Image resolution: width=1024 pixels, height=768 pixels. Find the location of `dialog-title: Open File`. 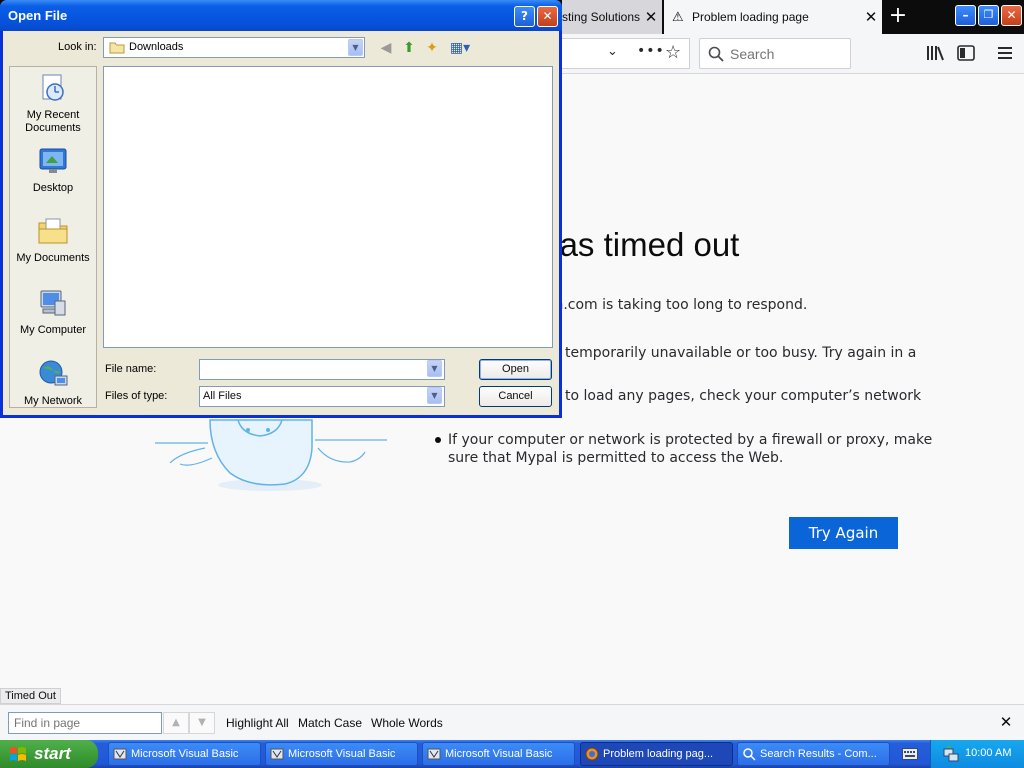

dialog-title: Open File is located at coordinates (38, 15).